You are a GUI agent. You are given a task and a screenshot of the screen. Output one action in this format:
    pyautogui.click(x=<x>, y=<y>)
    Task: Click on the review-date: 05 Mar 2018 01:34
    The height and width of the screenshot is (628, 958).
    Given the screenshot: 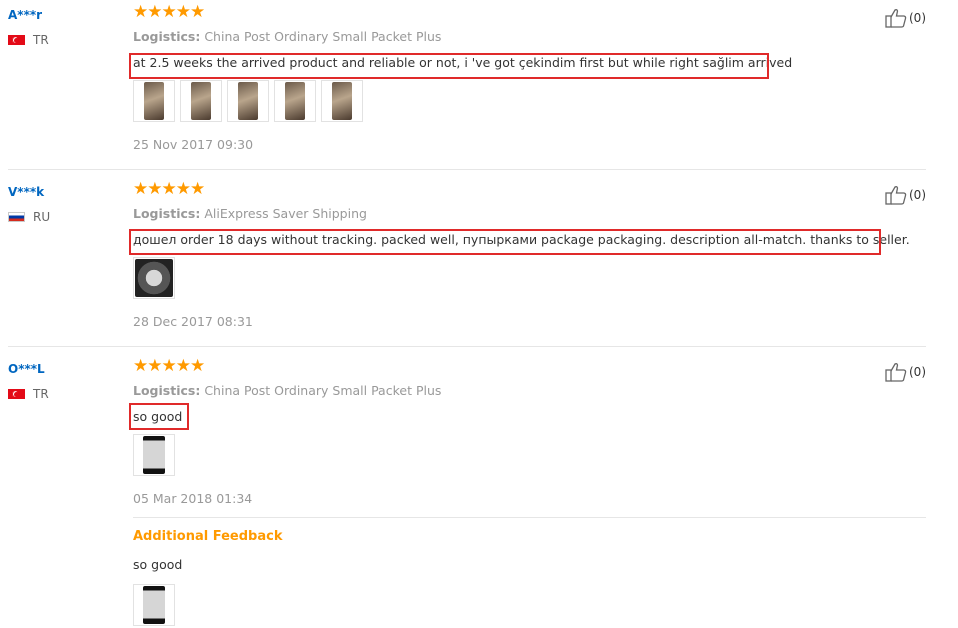 What is the action you would take?
    pyautogui.click(x=193, y=498)
    